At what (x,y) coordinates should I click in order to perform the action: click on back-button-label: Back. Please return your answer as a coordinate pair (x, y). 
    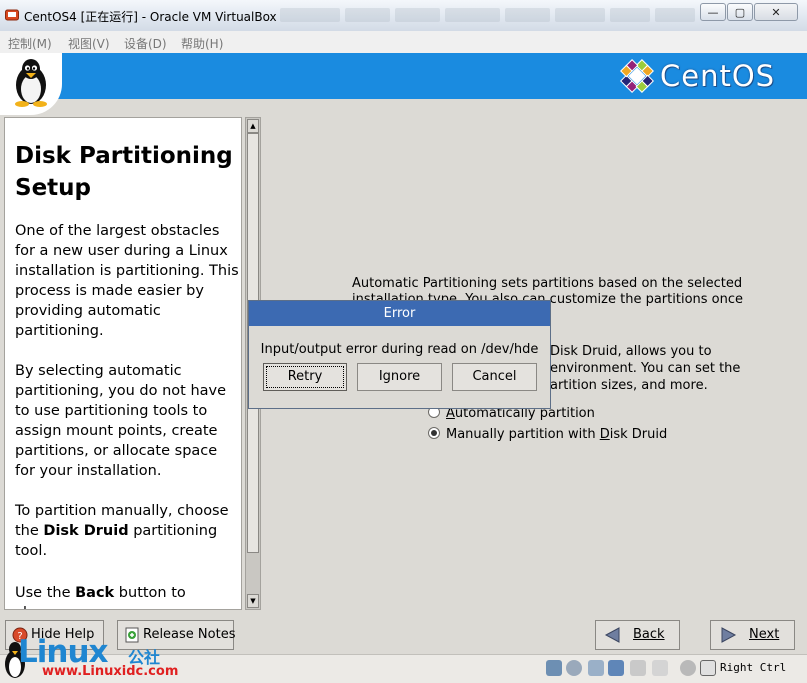
    Looking at the image, I should click on (649, 634).